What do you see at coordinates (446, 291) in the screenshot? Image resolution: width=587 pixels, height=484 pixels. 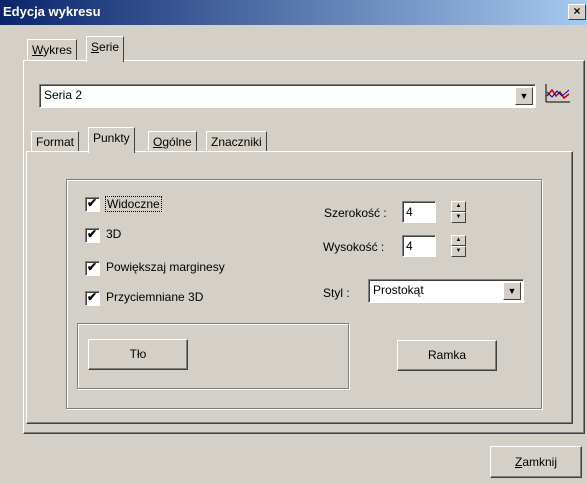 I see `style-select: Prostokąt ▼` at bounding box center [446, 291].